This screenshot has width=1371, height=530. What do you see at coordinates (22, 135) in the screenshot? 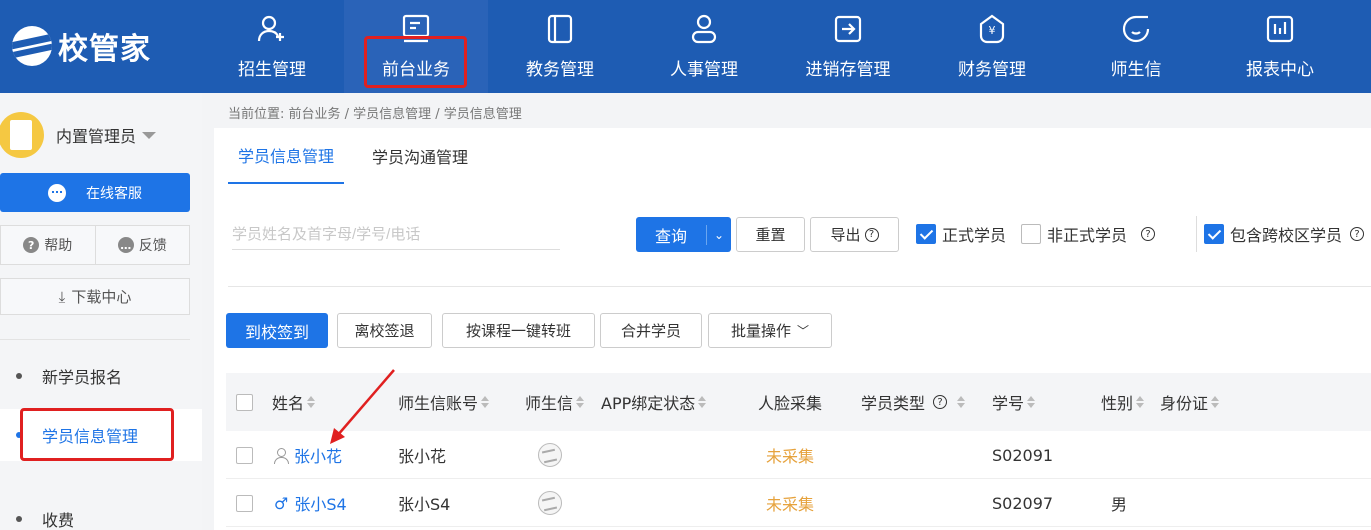
I see `avatar` at bounding box center [22, 135].